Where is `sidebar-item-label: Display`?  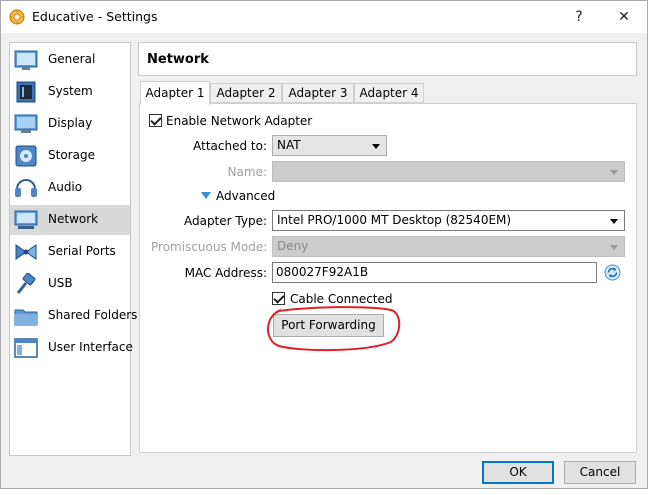
sidebar-item-label: Display is located at coordinates (70, 123).